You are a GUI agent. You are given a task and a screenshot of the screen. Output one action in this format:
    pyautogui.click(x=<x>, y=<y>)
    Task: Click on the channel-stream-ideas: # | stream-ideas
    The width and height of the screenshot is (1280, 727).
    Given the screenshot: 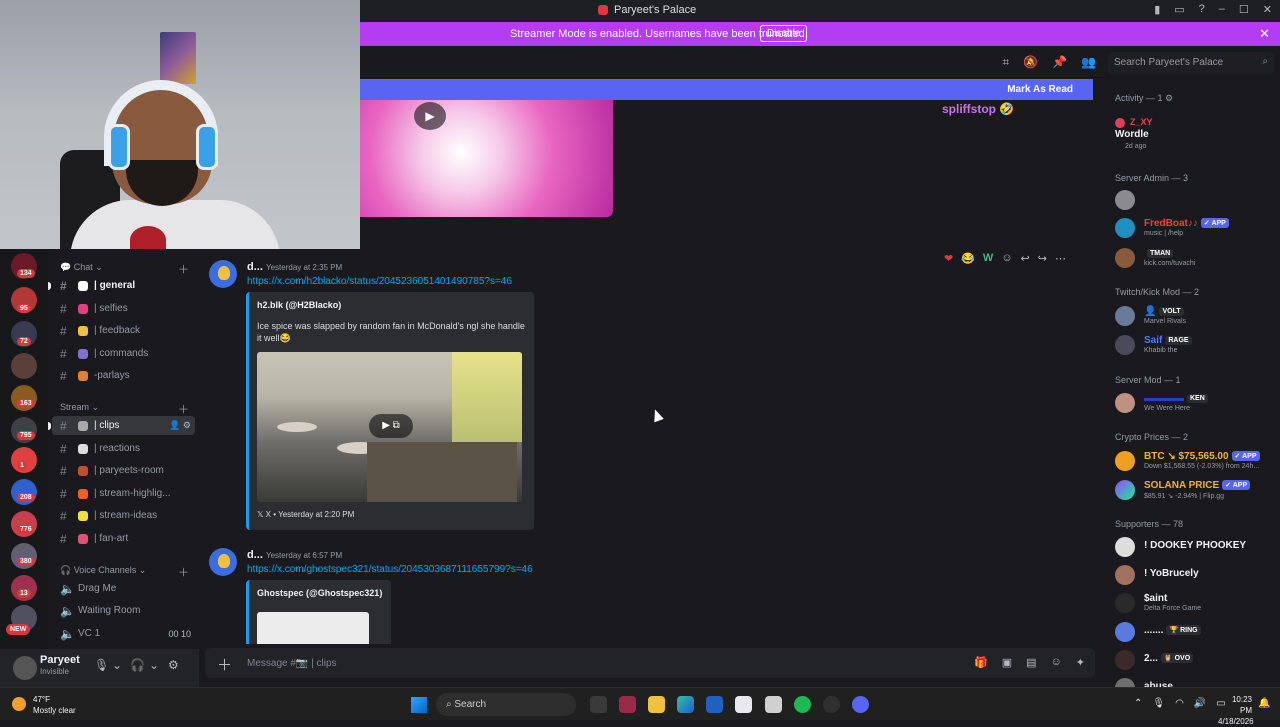 What is the action you would take?
    pyautogui.click(x=123, y=515)
    